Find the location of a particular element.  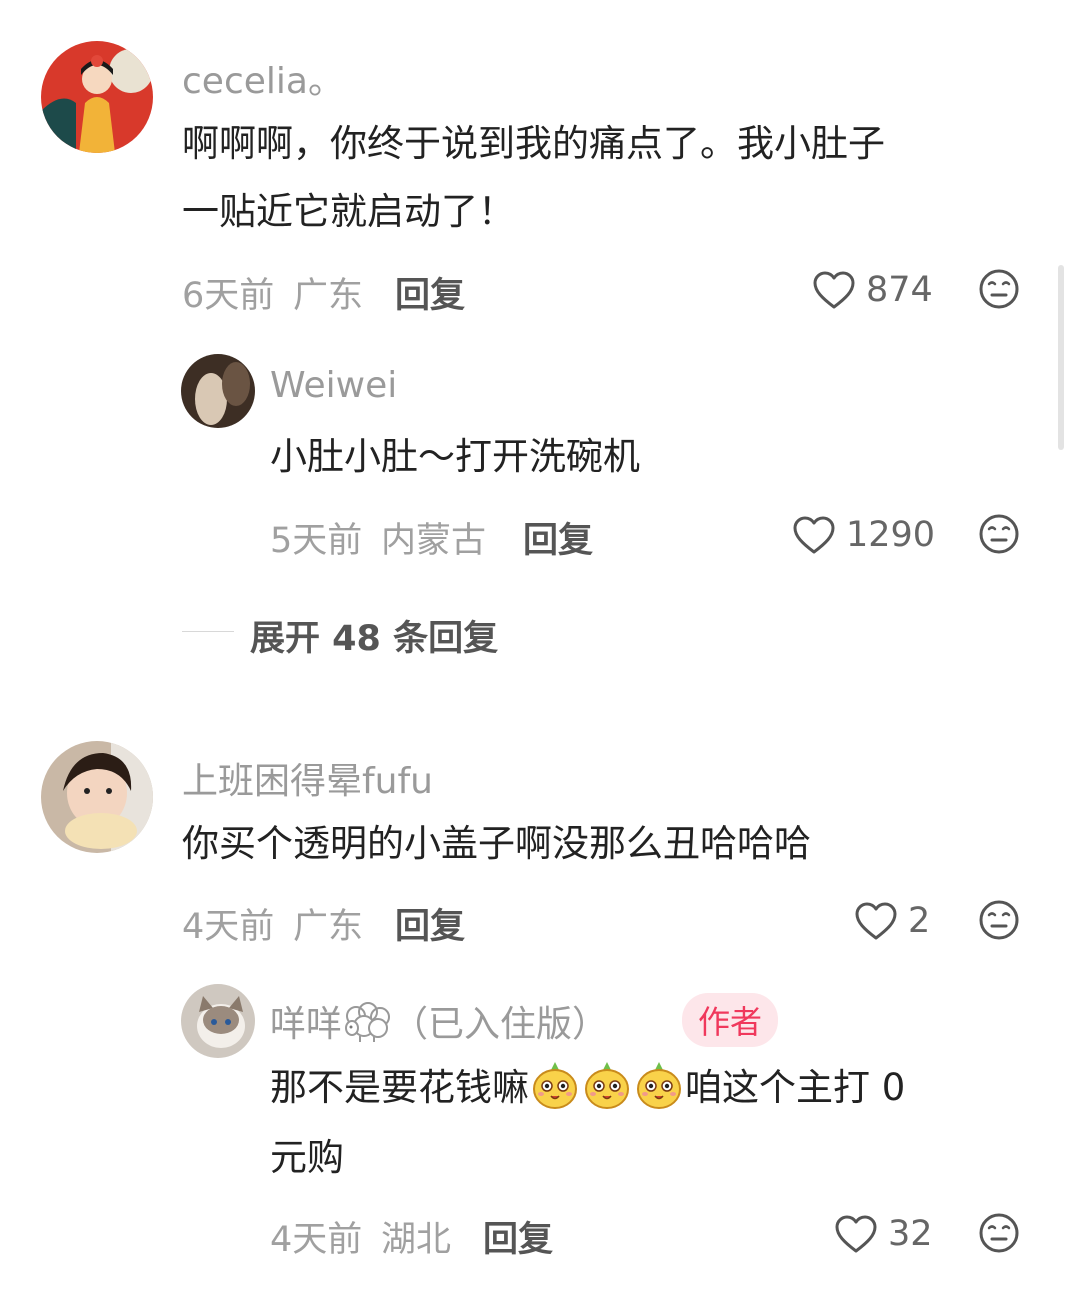

username: cecelia。 is located at coordinates (263, 78).